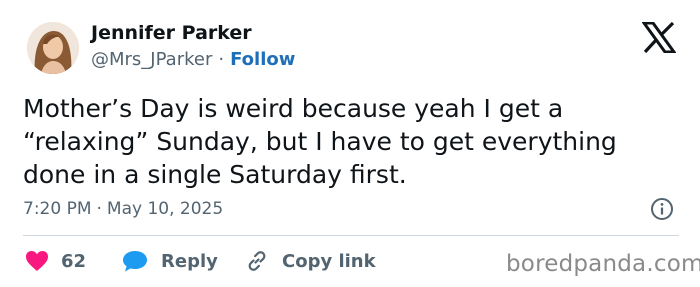 This screenshot has height=287, width=700. What do you see at coordinates (37, 261) in the screenshot?
I see `heart-icon` at bounding box center [37, 261].